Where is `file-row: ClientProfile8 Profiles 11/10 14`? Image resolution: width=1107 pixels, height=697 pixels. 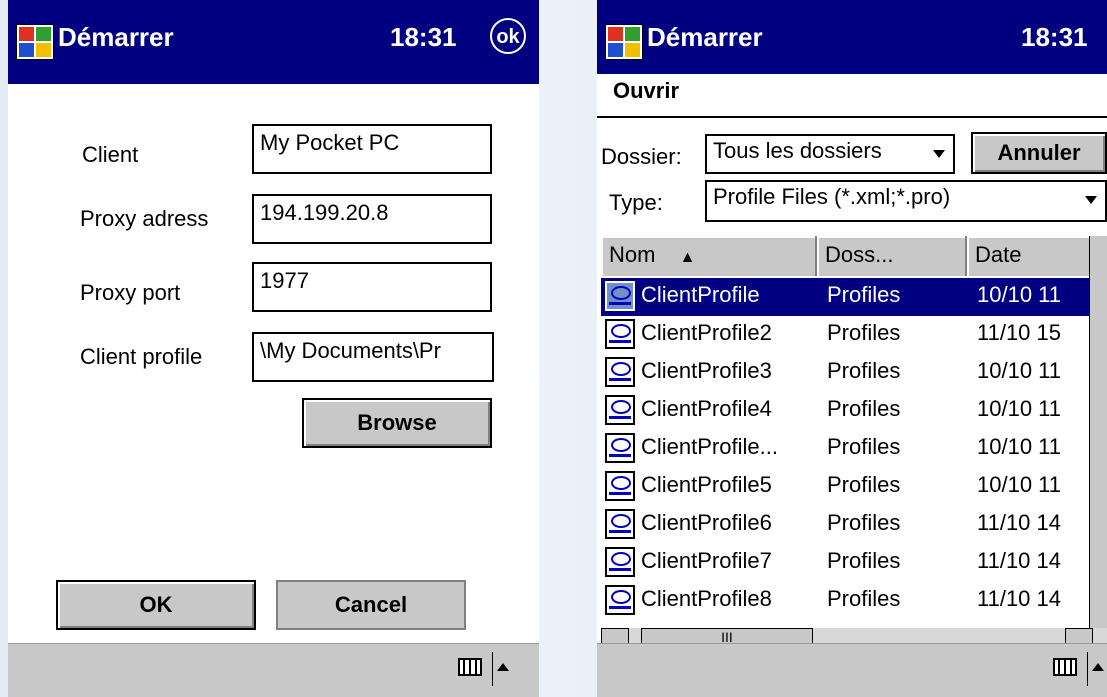 file-row: ClientProfile8 Profiles 11/10 14 is located at coordinates (854, 601).